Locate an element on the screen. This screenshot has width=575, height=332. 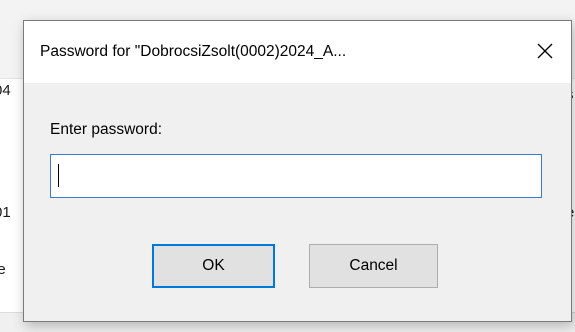
close-button is located at coordinates (545, 51).